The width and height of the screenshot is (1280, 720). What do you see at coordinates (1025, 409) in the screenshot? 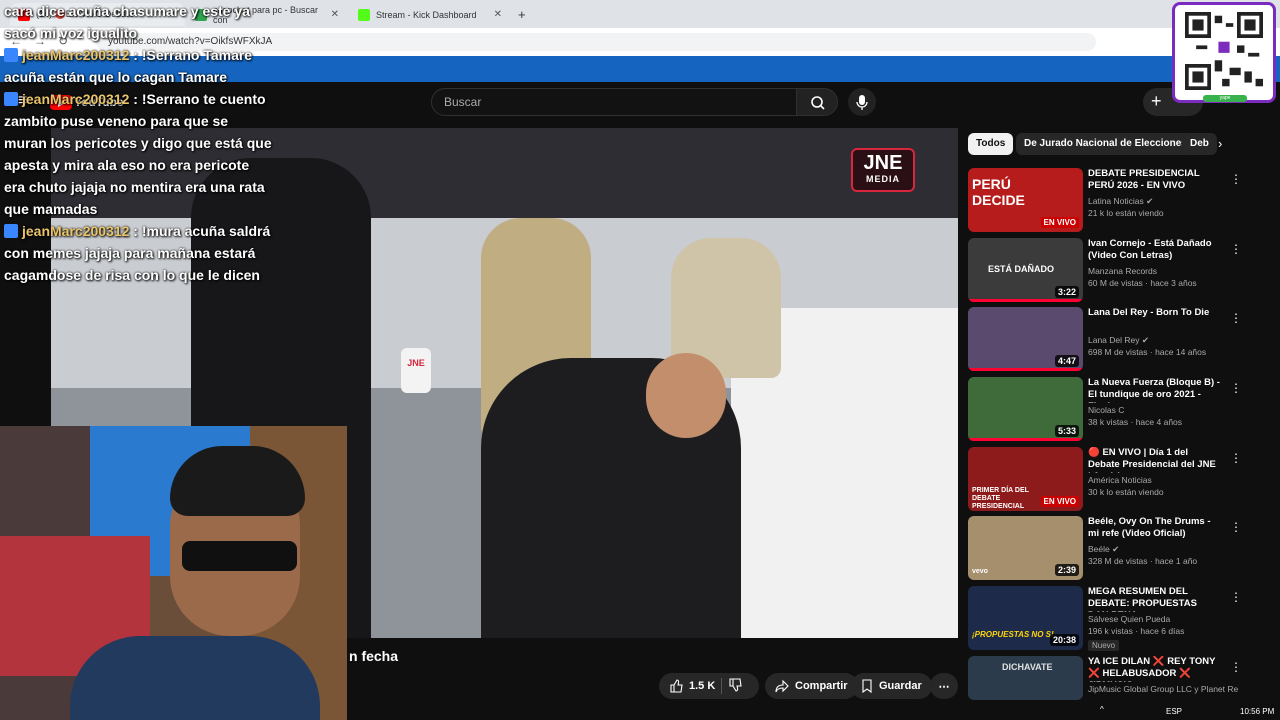
I see `video-thumbnail: 5:33` at bounding box center [1025, 409].